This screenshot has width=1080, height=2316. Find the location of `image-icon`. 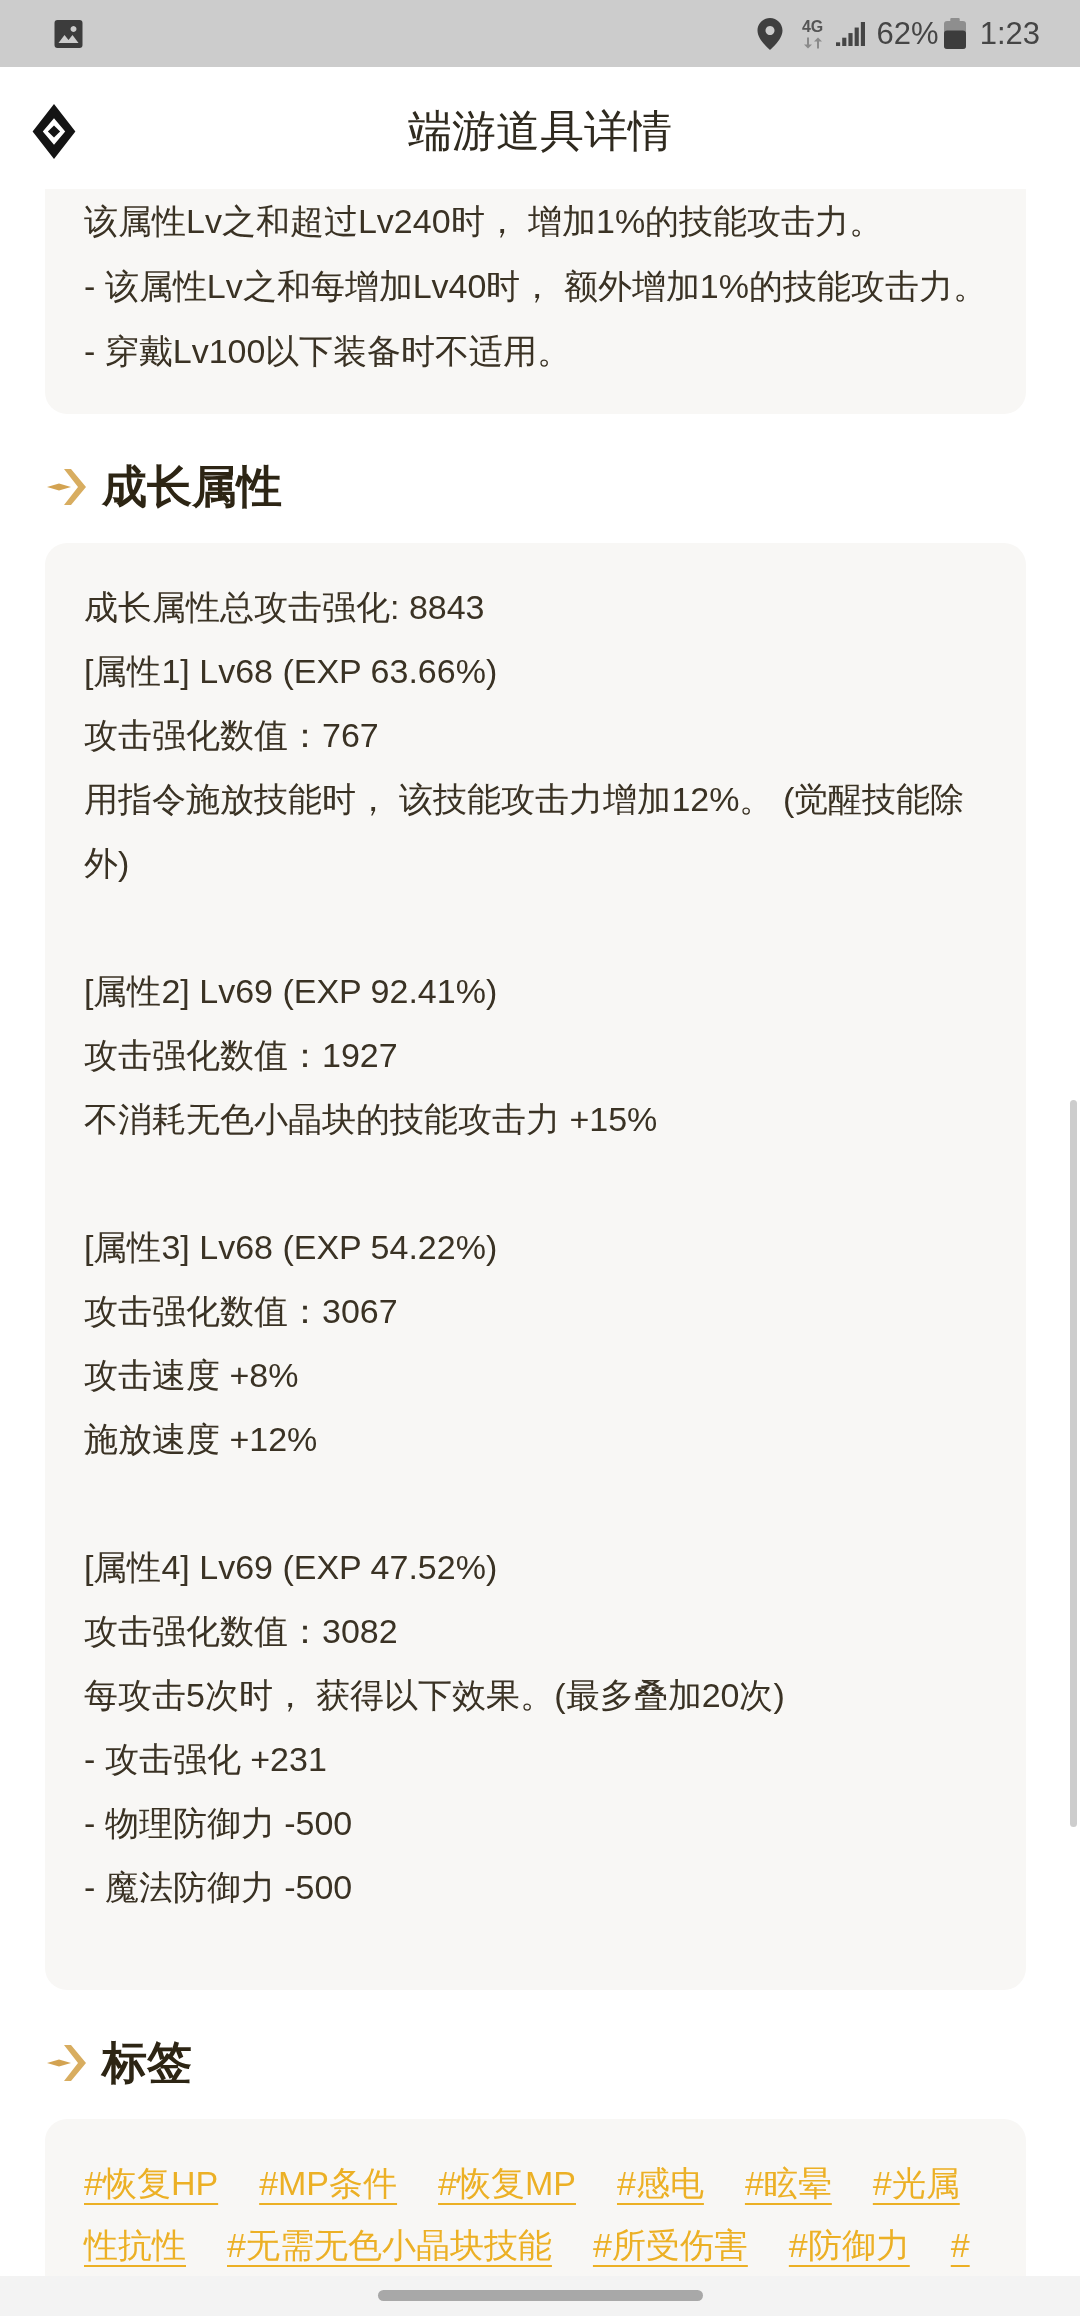

image-icon is located at coordinates (68, 33).